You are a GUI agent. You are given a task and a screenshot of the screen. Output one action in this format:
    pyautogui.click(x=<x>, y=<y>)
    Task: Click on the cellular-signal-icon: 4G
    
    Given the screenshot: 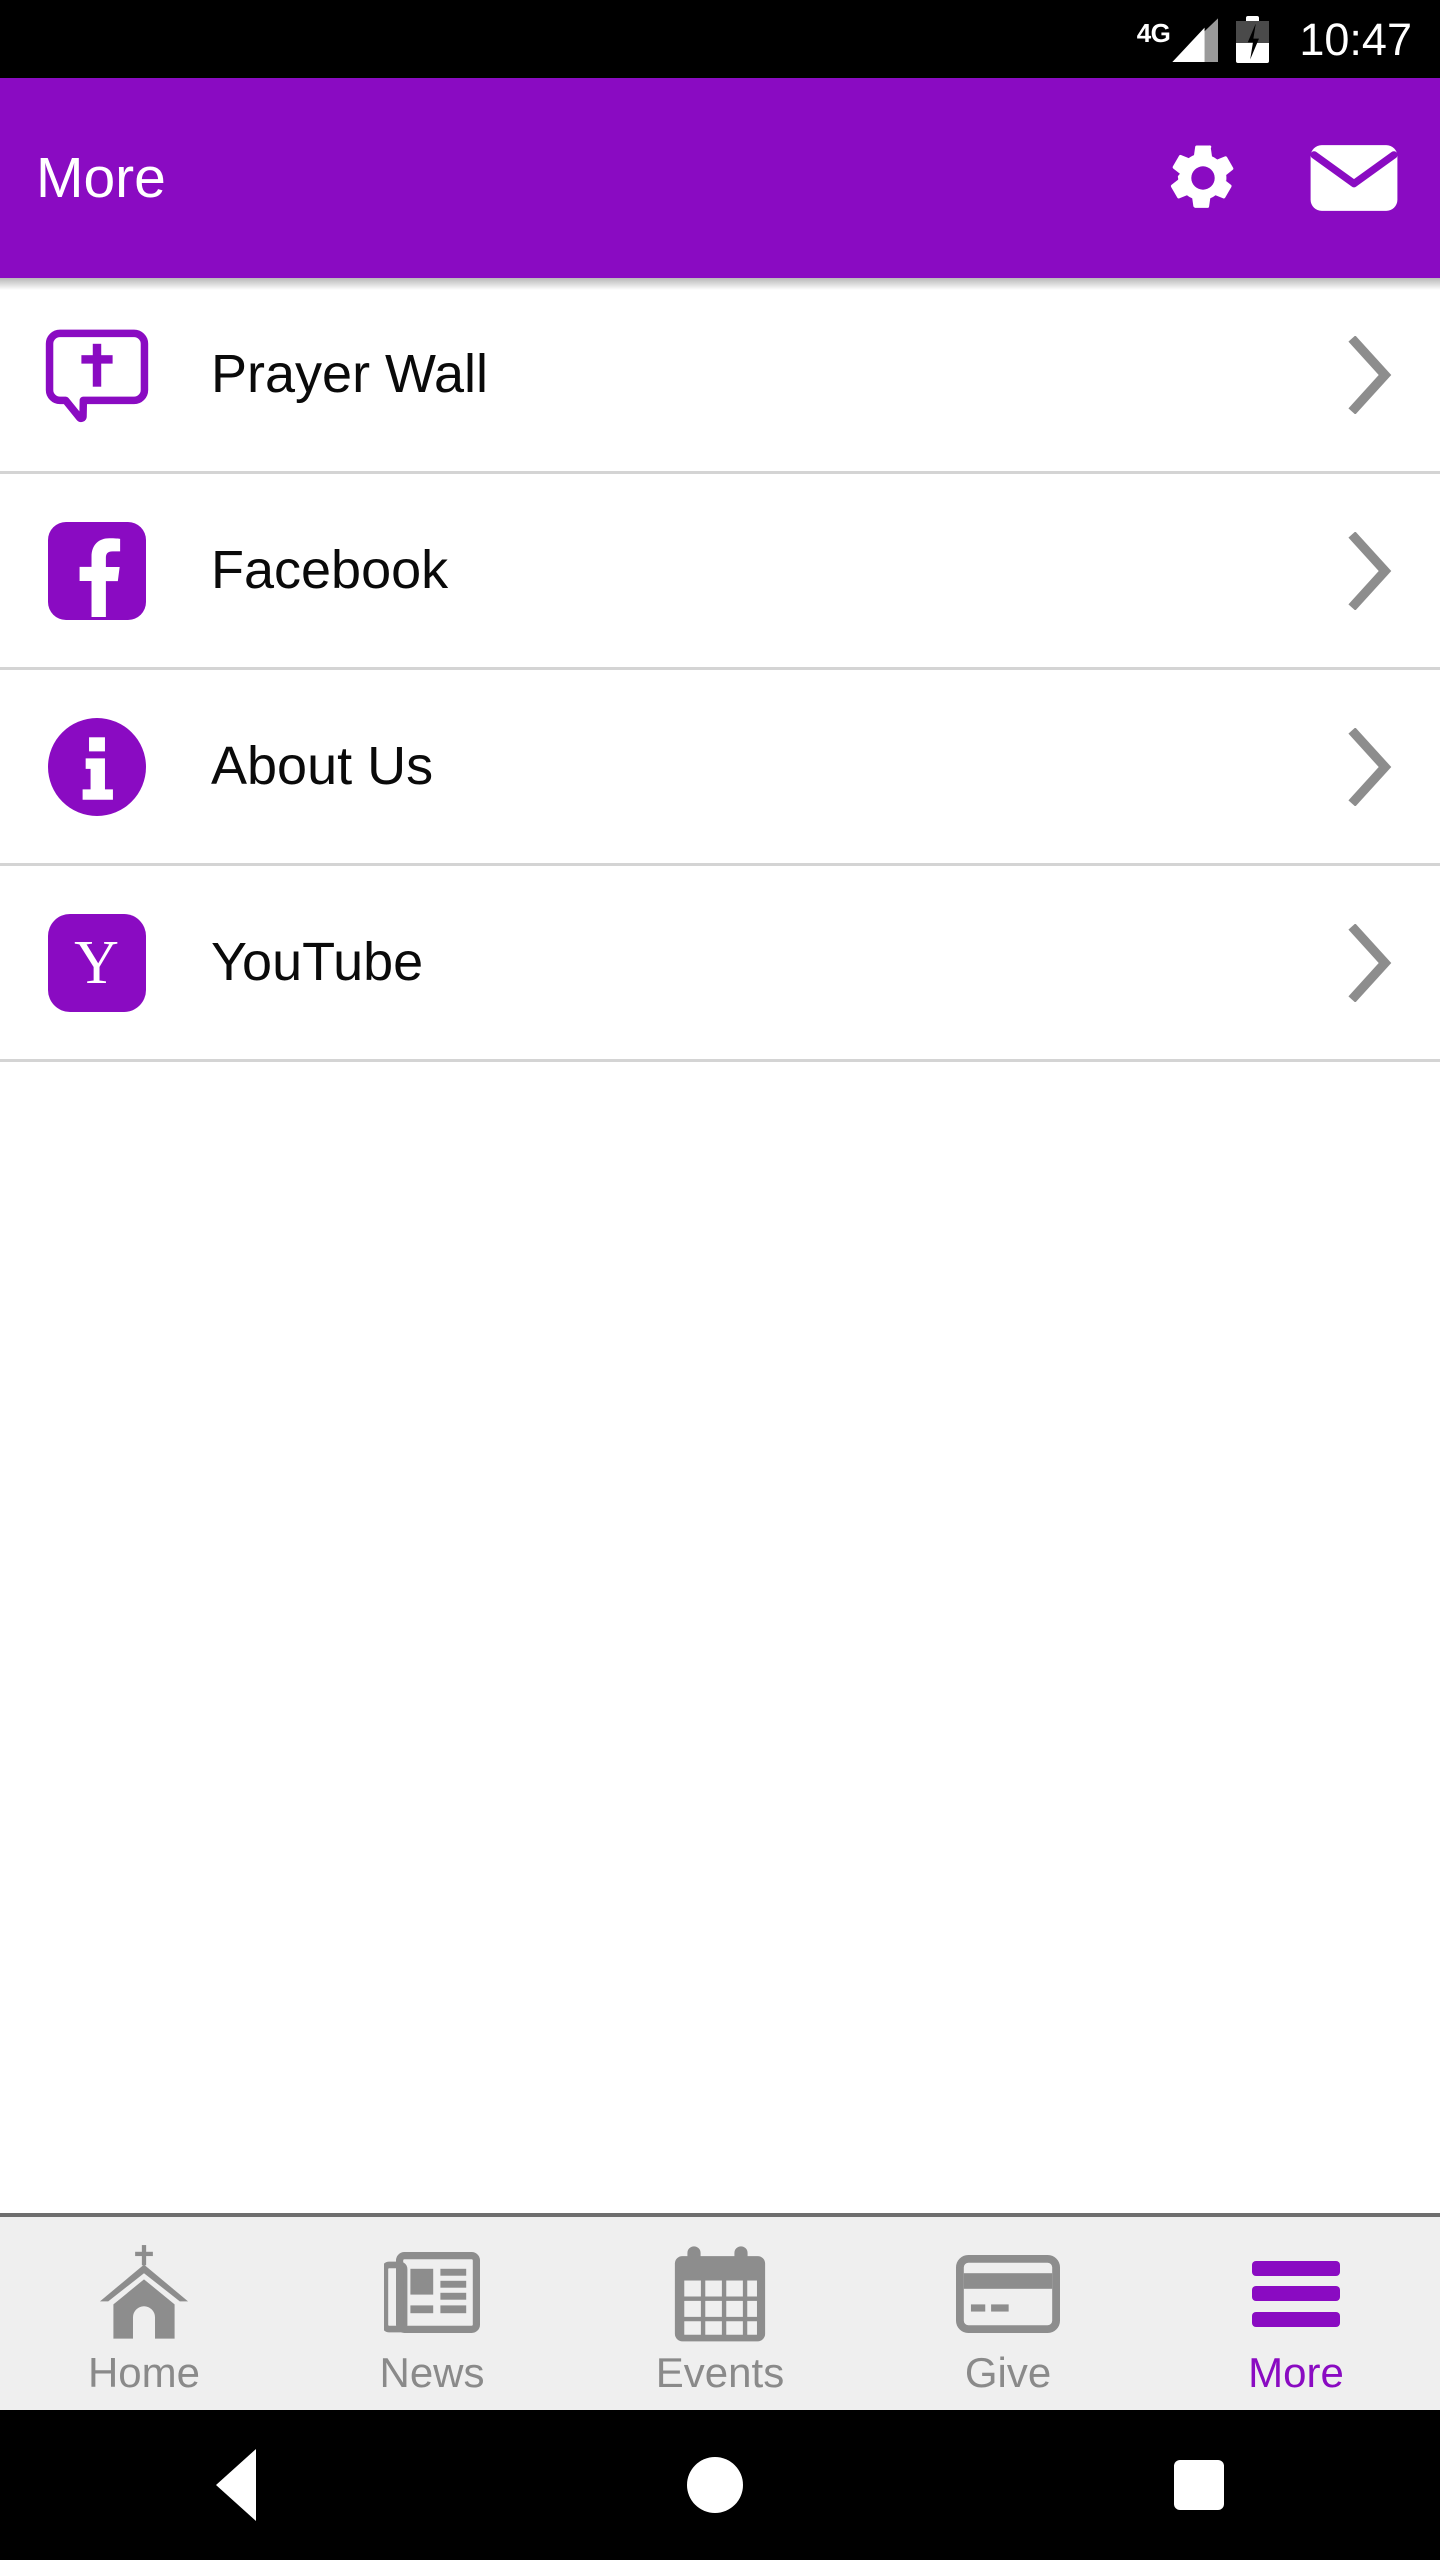 What is the action you would take?
    pyautogui.click(x=1178, y=39)
    